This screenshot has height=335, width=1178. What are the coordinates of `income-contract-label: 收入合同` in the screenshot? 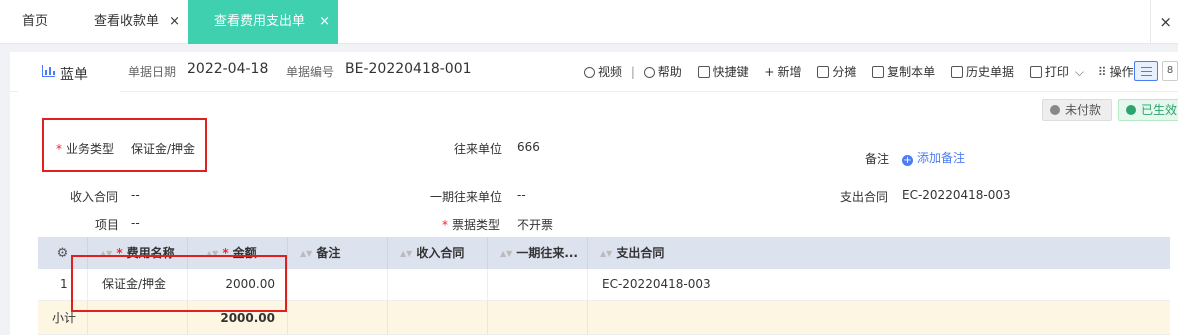 It's located at (94, 197).